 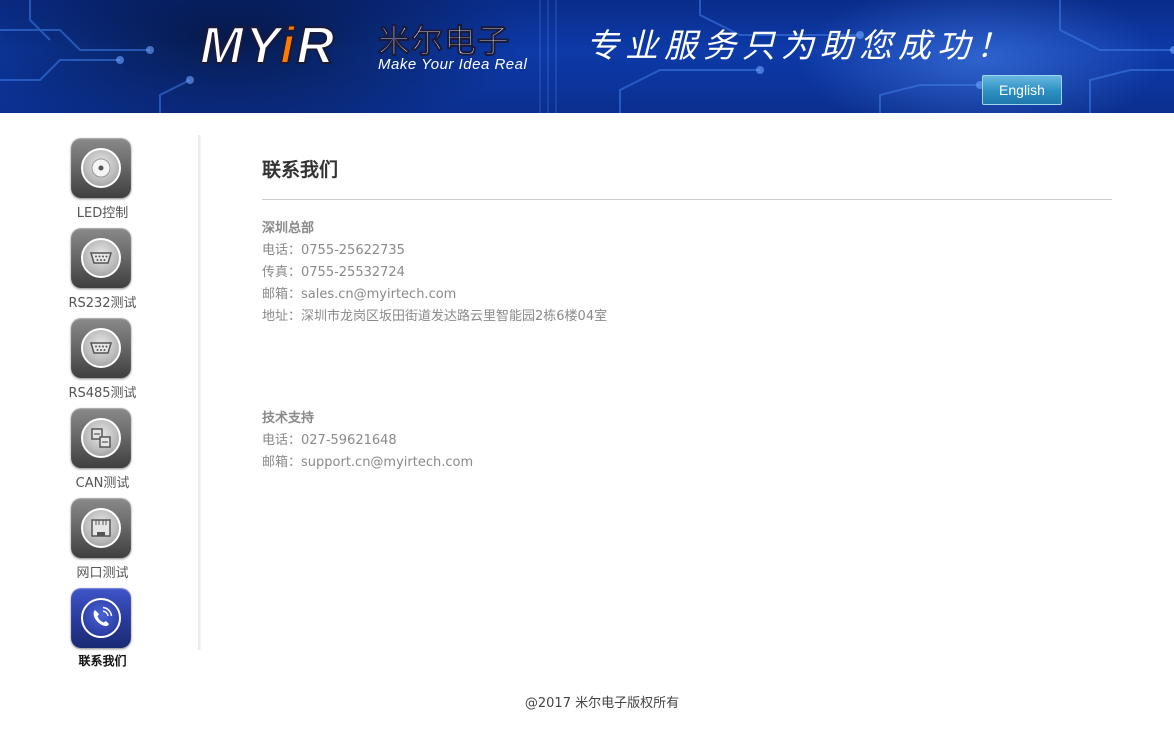 What do you see at coordinates (102, 661) in the screenshot?
I see `sidebar-item-label: 联系我们` at bounding box center [102, 661].